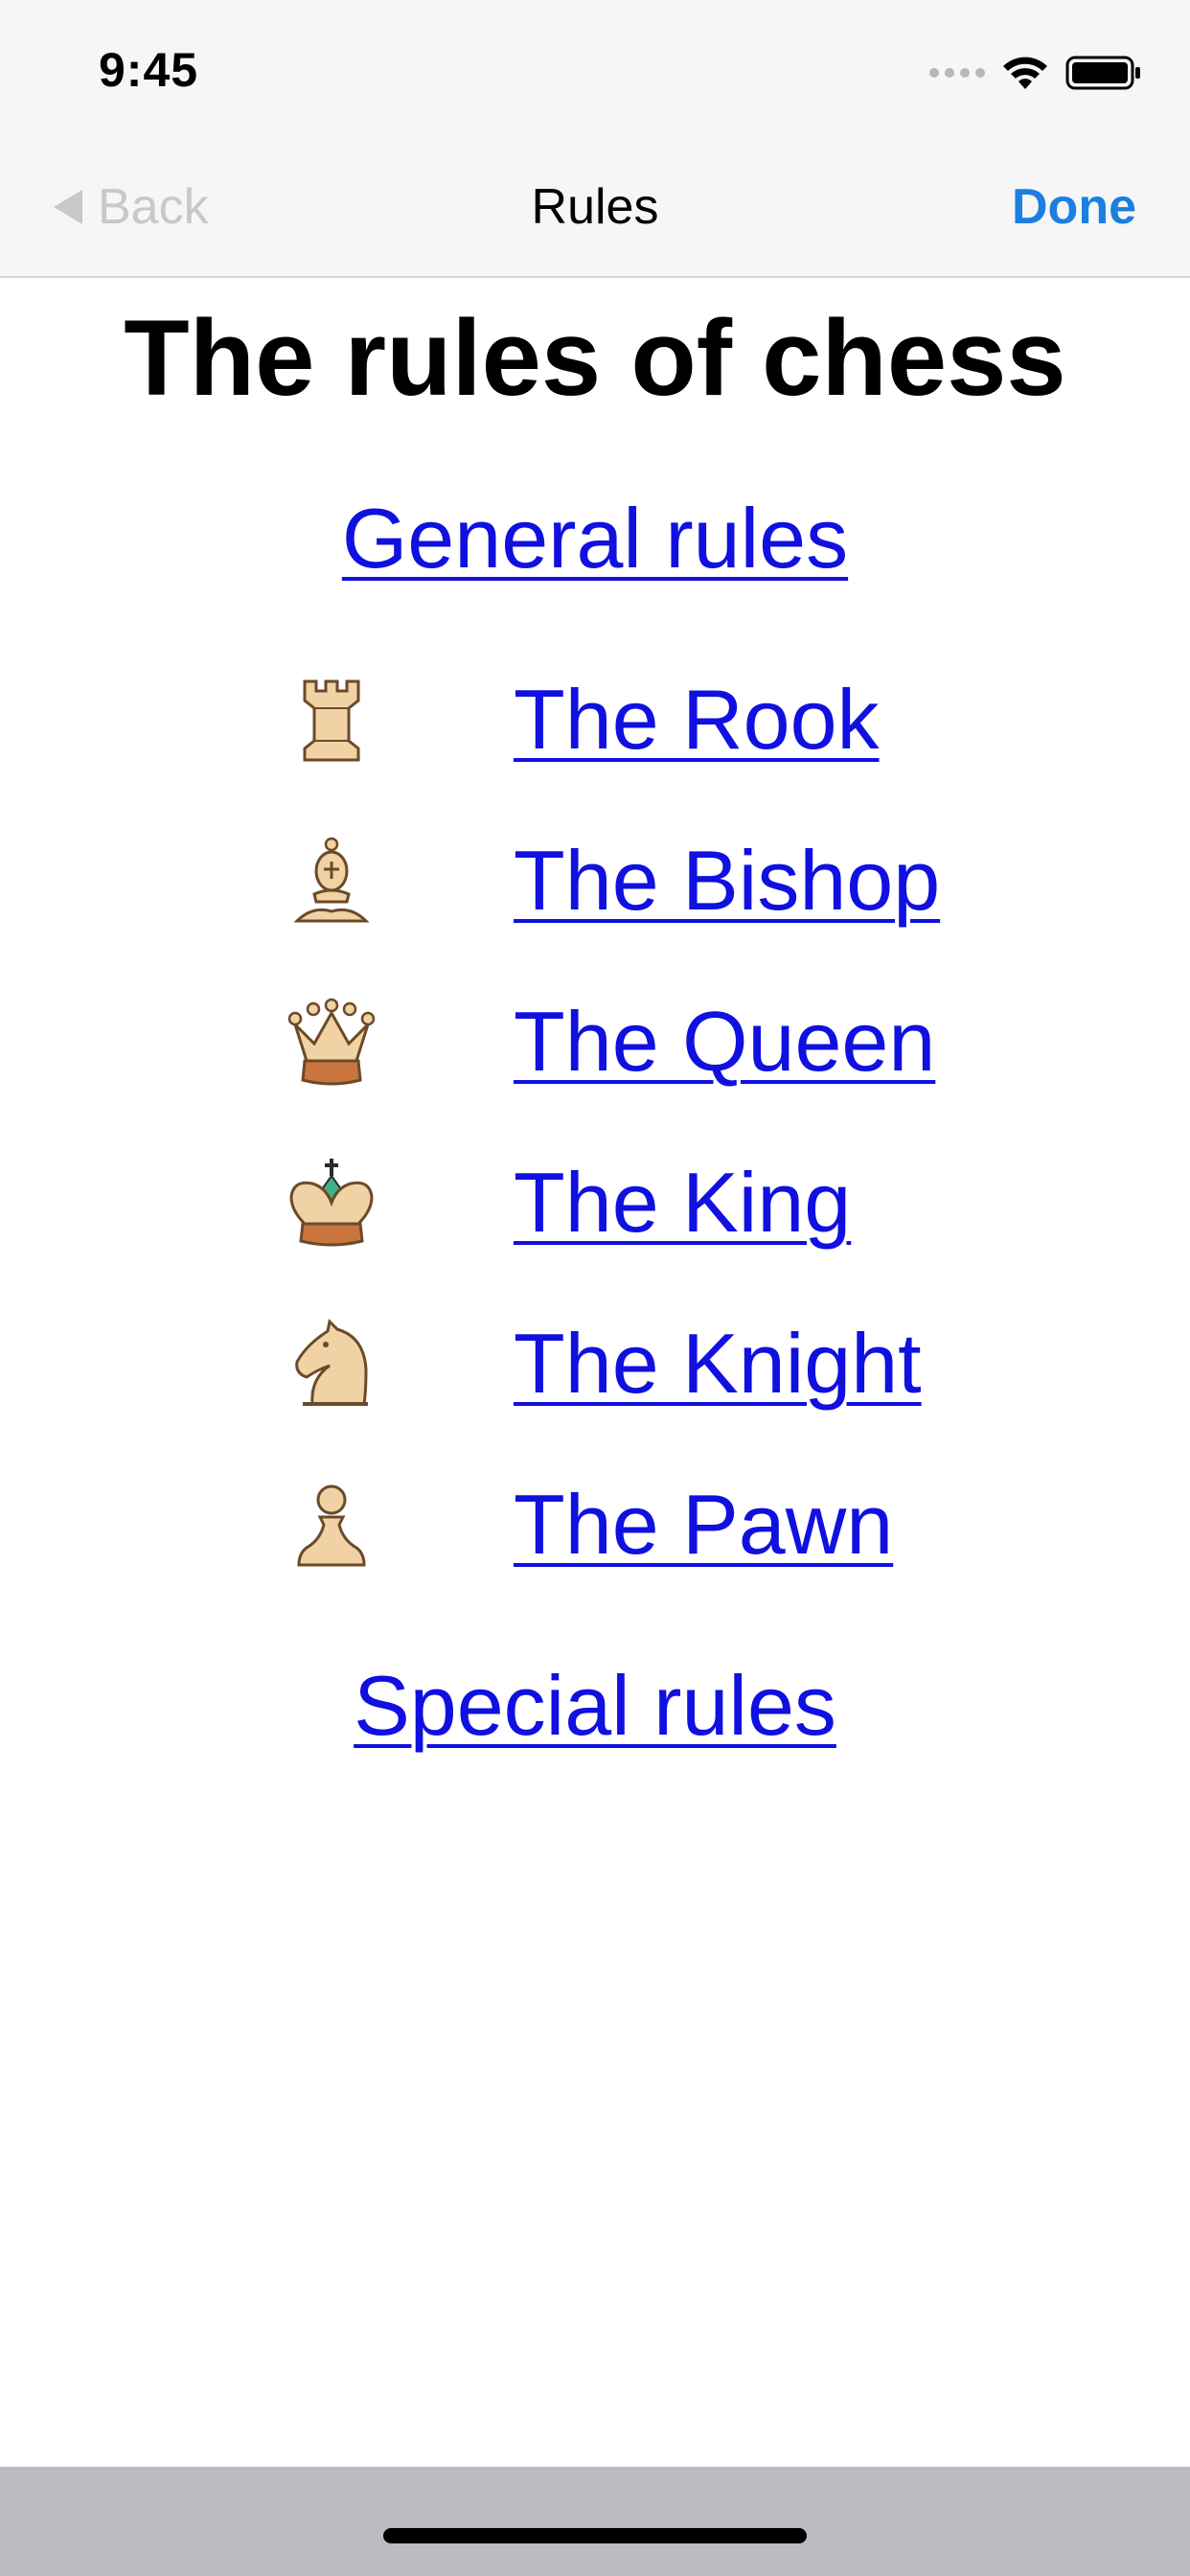 Image resolution: width=1190 pixels, height=2576 pixels. What do you see at coordinates (957, 73) in the screenshot?
I see `cellular-signal-icon` at bounding box center [957, 73].